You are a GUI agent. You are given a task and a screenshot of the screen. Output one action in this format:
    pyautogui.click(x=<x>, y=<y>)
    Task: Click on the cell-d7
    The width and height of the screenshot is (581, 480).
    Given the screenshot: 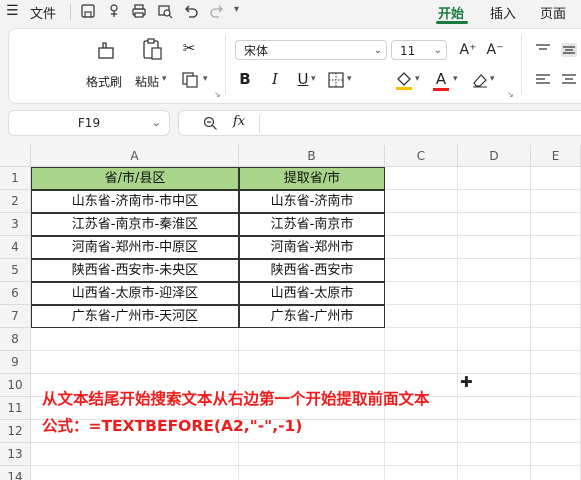 What is the action you would take?
    pyautogui.click(x=494, y=316)
    